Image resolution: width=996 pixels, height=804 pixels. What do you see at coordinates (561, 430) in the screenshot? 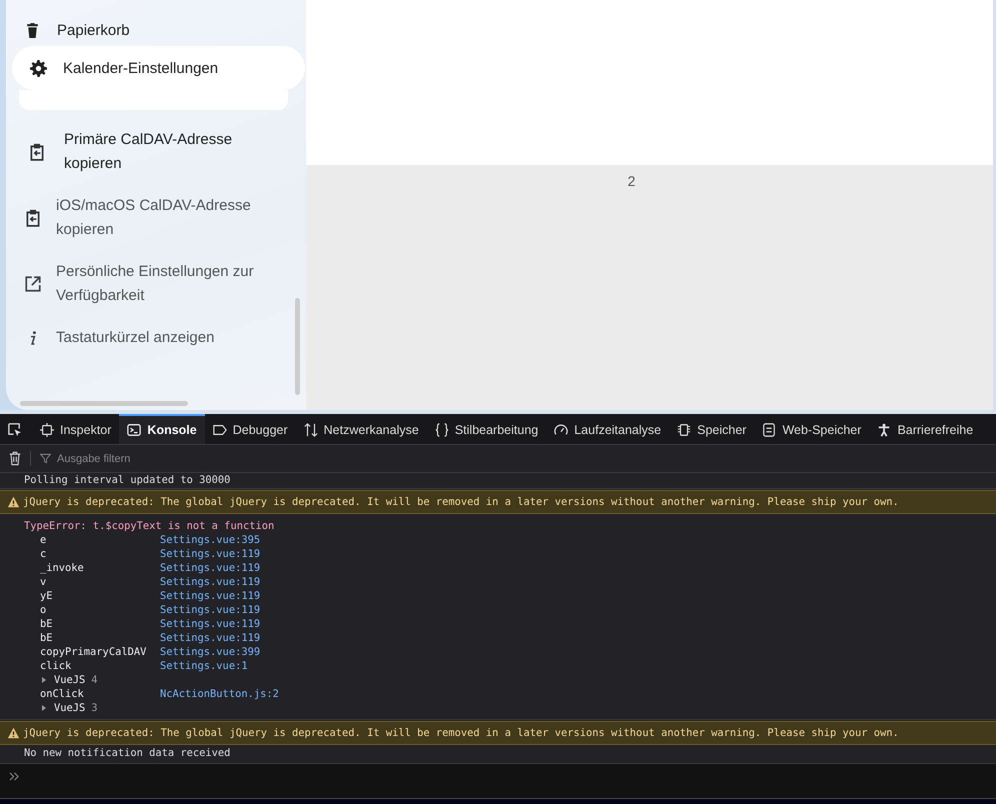
I see `gauge-icon` at bounding box center [561, 430].